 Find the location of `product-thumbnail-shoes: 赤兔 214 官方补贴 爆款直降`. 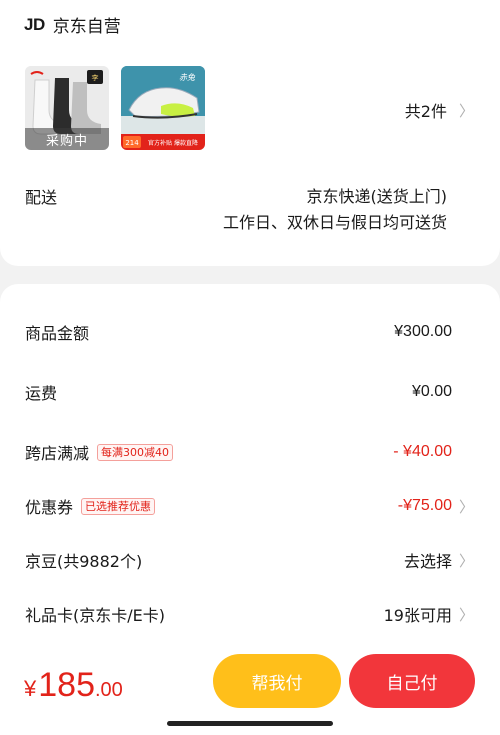

product-thumbnail-shoes: 赤兔 214 官方补贴 爆款直降 is located at coordinates (163, 108).